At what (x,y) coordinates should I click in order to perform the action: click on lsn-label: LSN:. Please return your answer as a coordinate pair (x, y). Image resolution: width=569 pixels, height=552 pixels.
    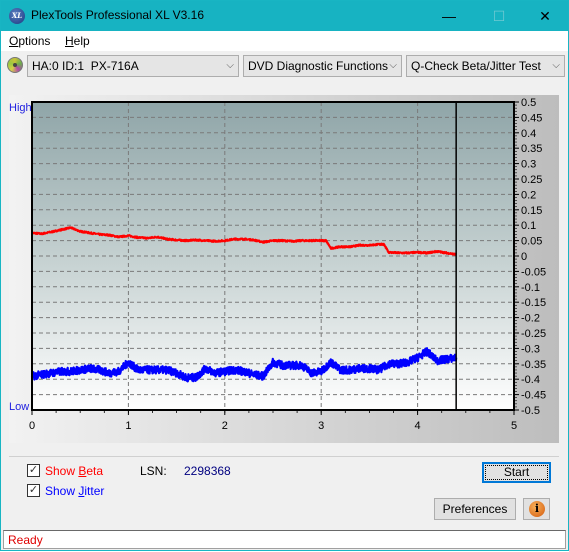
    Looking at the image, I should click on (153, 471).